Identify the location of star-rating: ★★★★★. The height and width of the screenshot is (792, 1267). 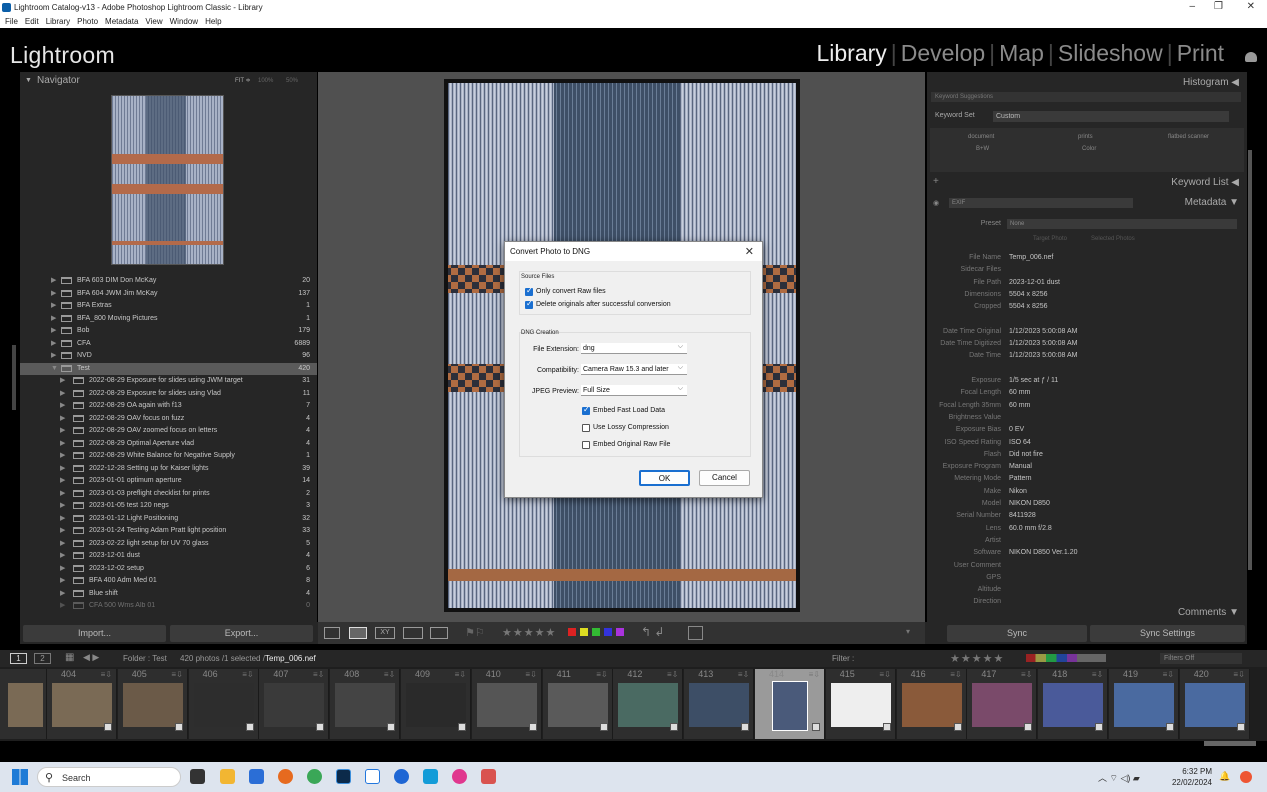
(529, 632).